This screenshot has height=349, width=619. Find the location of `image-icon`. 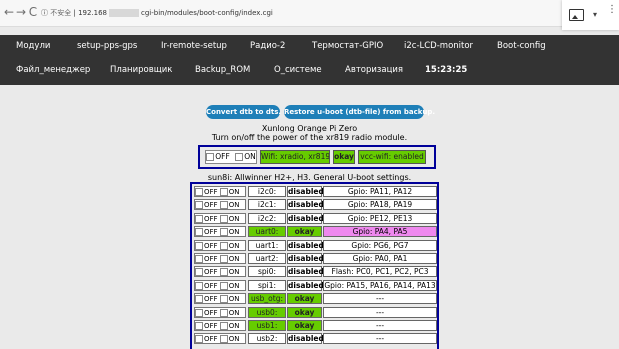

image-icon is located at coordinates (576, 15).